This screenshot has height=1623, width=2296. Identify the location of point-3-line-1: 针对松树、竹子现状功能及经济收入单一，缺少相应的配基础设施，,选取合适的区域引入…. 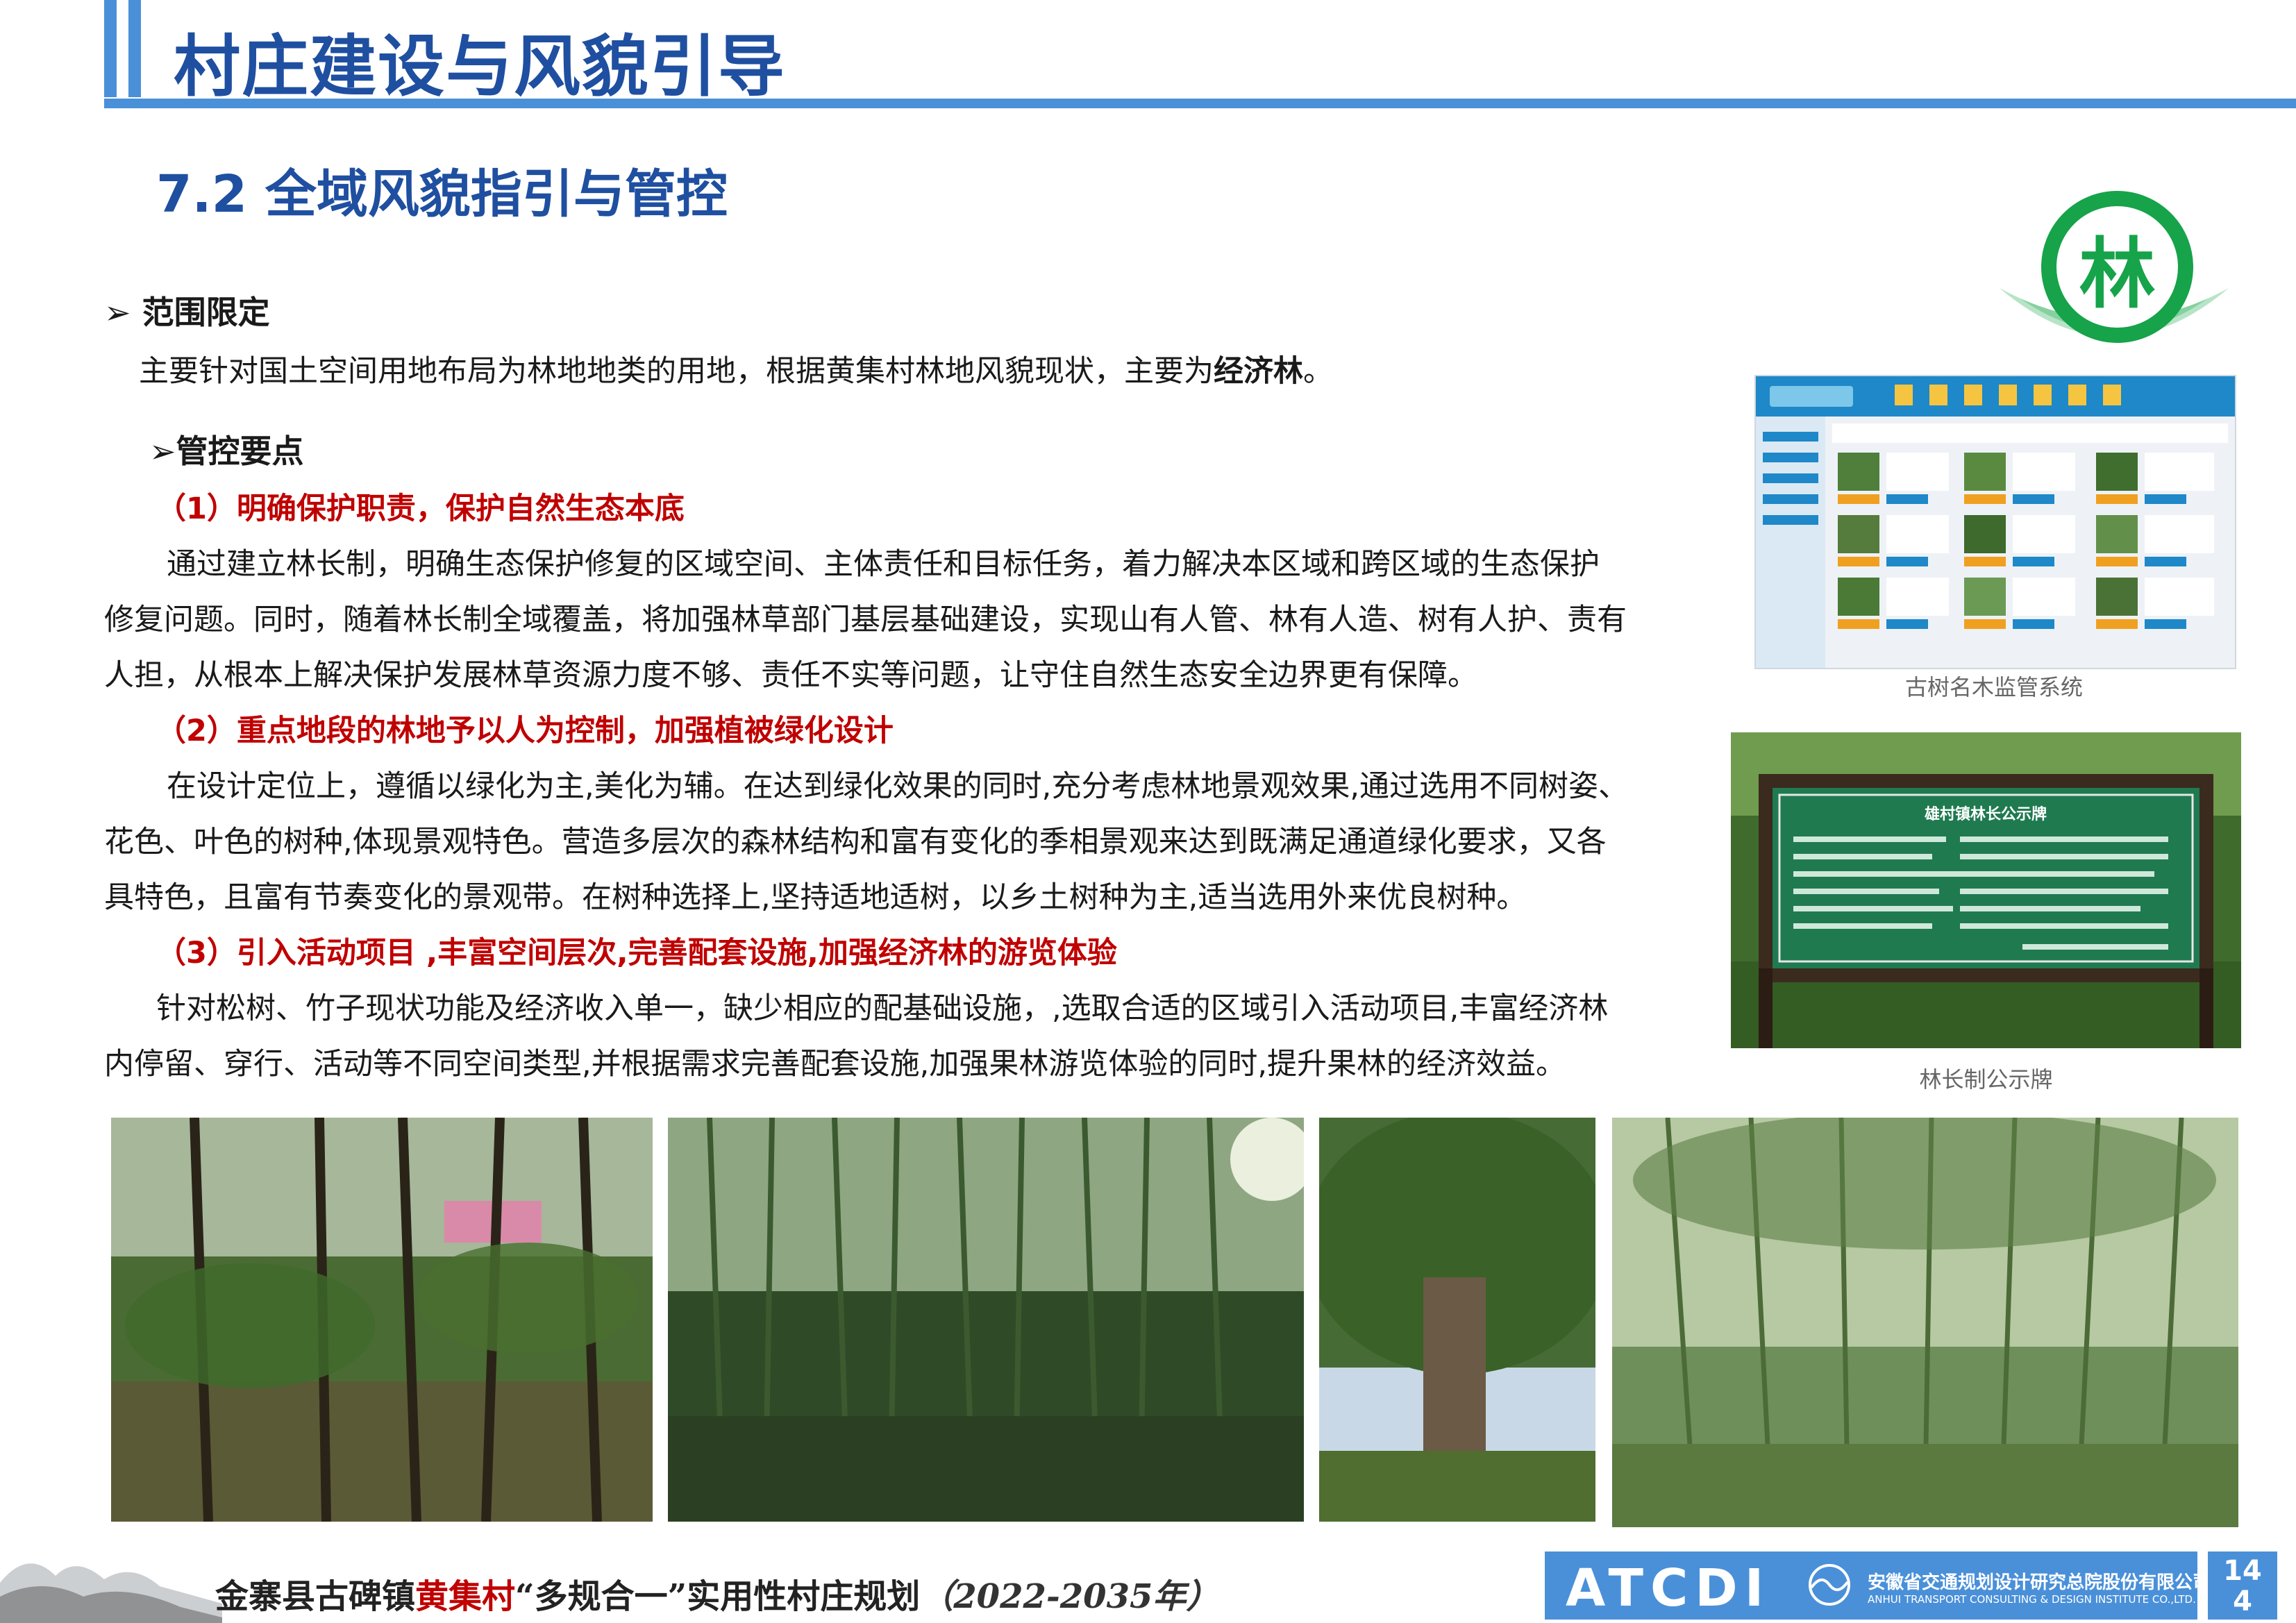
(882, 1008).